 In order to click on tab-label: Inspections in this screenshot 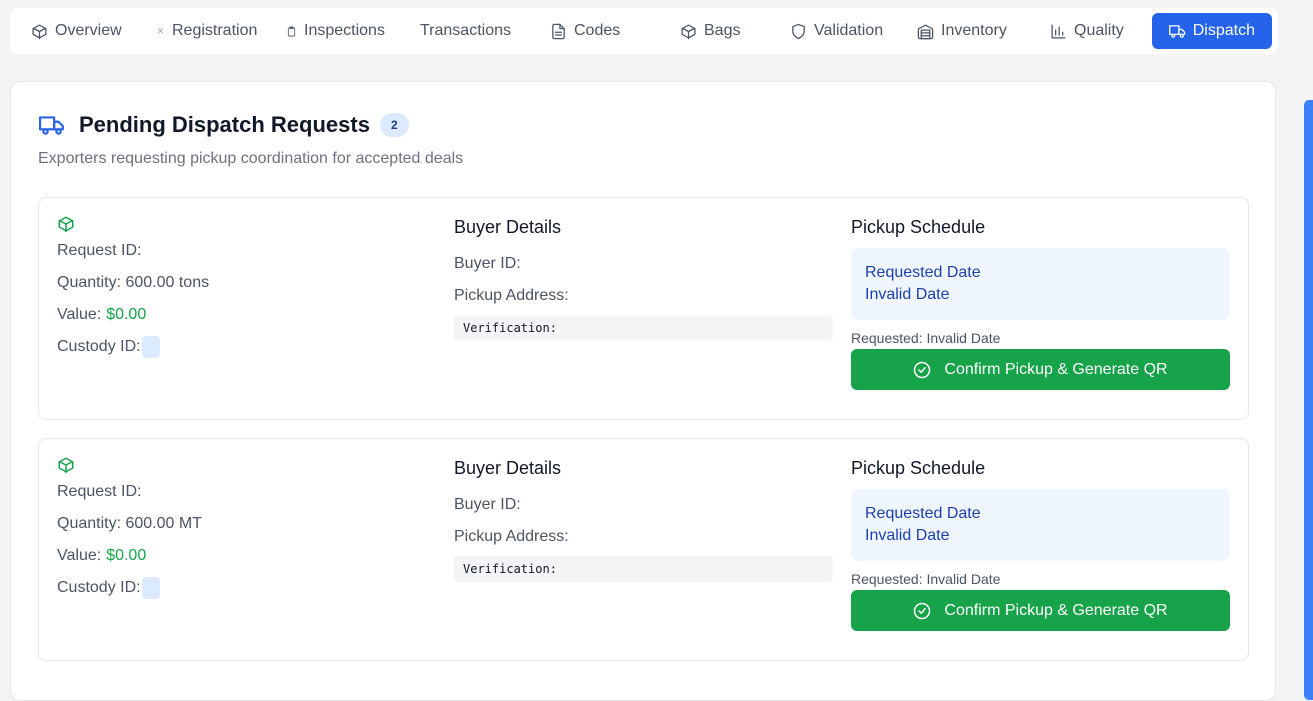, I will do `click(344, 30)`.